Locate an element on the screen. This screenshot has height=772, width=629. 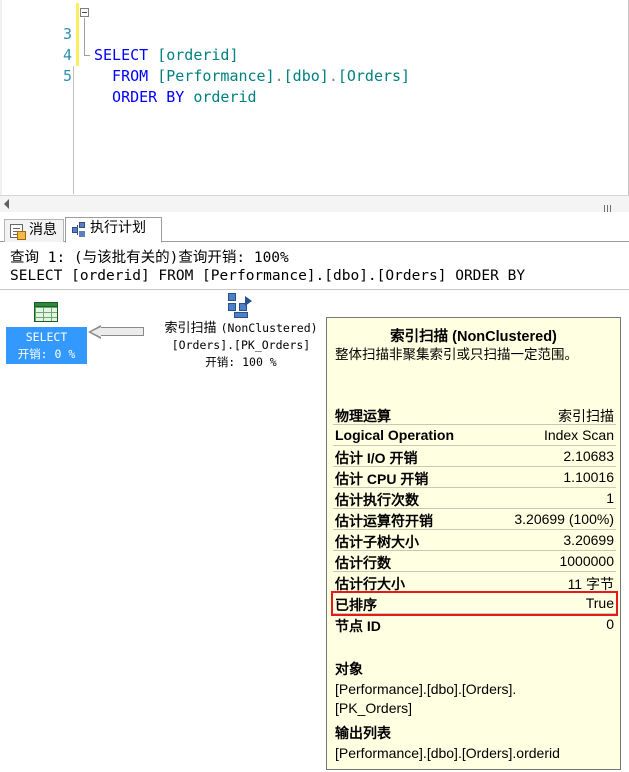
select-table-icon is located at coordinates (46, 312).